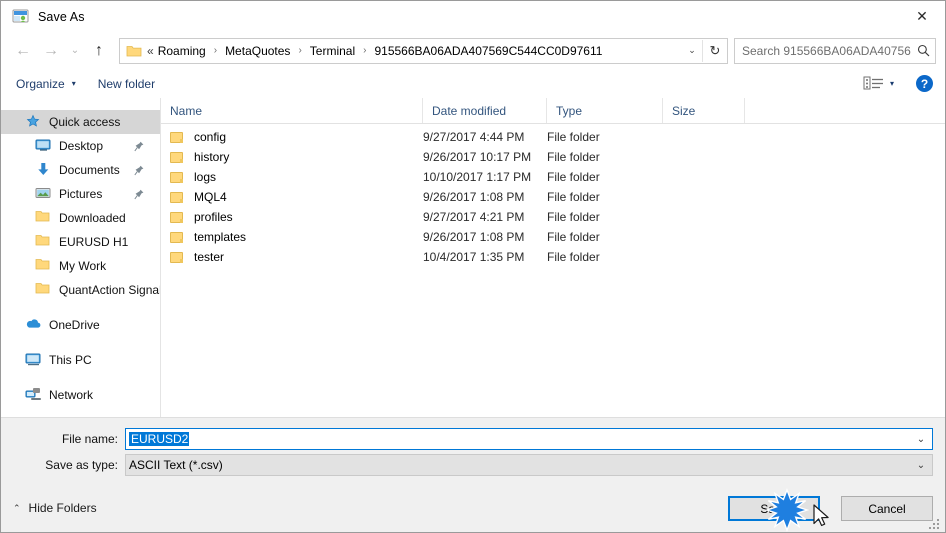  Describe the element at coordinates (80, 395) in the screenshot. I see `sidebar-item-network: Network` at that location.